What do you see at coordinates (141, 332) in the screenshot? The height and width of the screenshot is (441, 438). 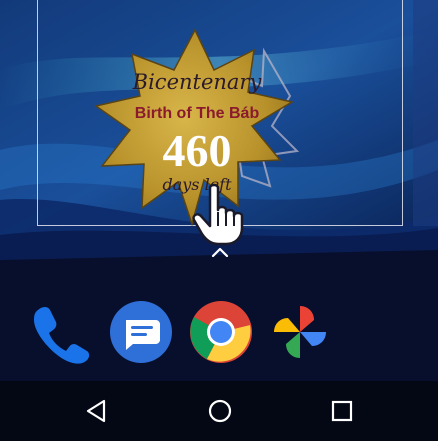 I see `messages-icon` at bounding box center [141, 332].